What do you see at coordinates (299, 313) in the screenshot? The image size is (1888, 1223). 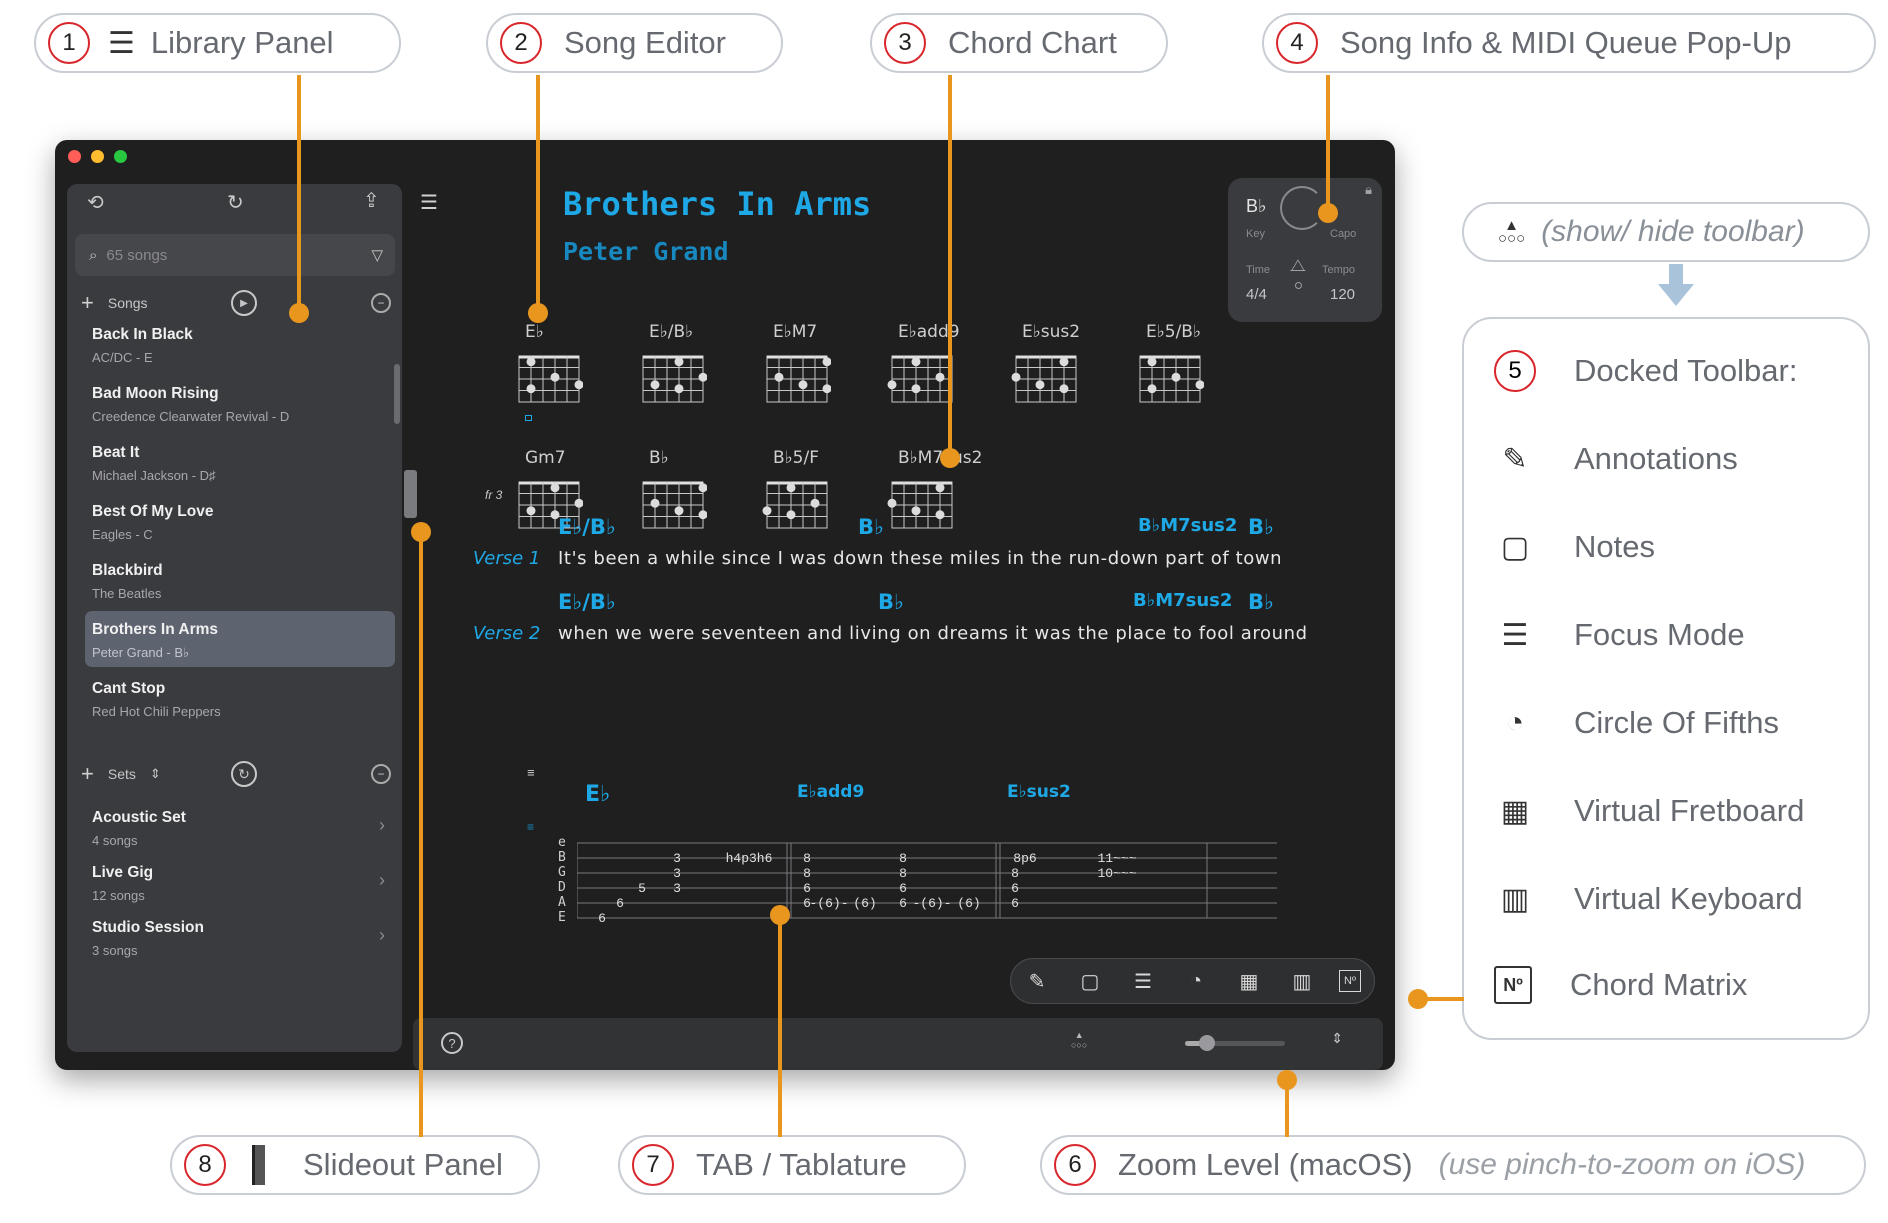 I see `leader-dot` at bounding box center [299, 313].